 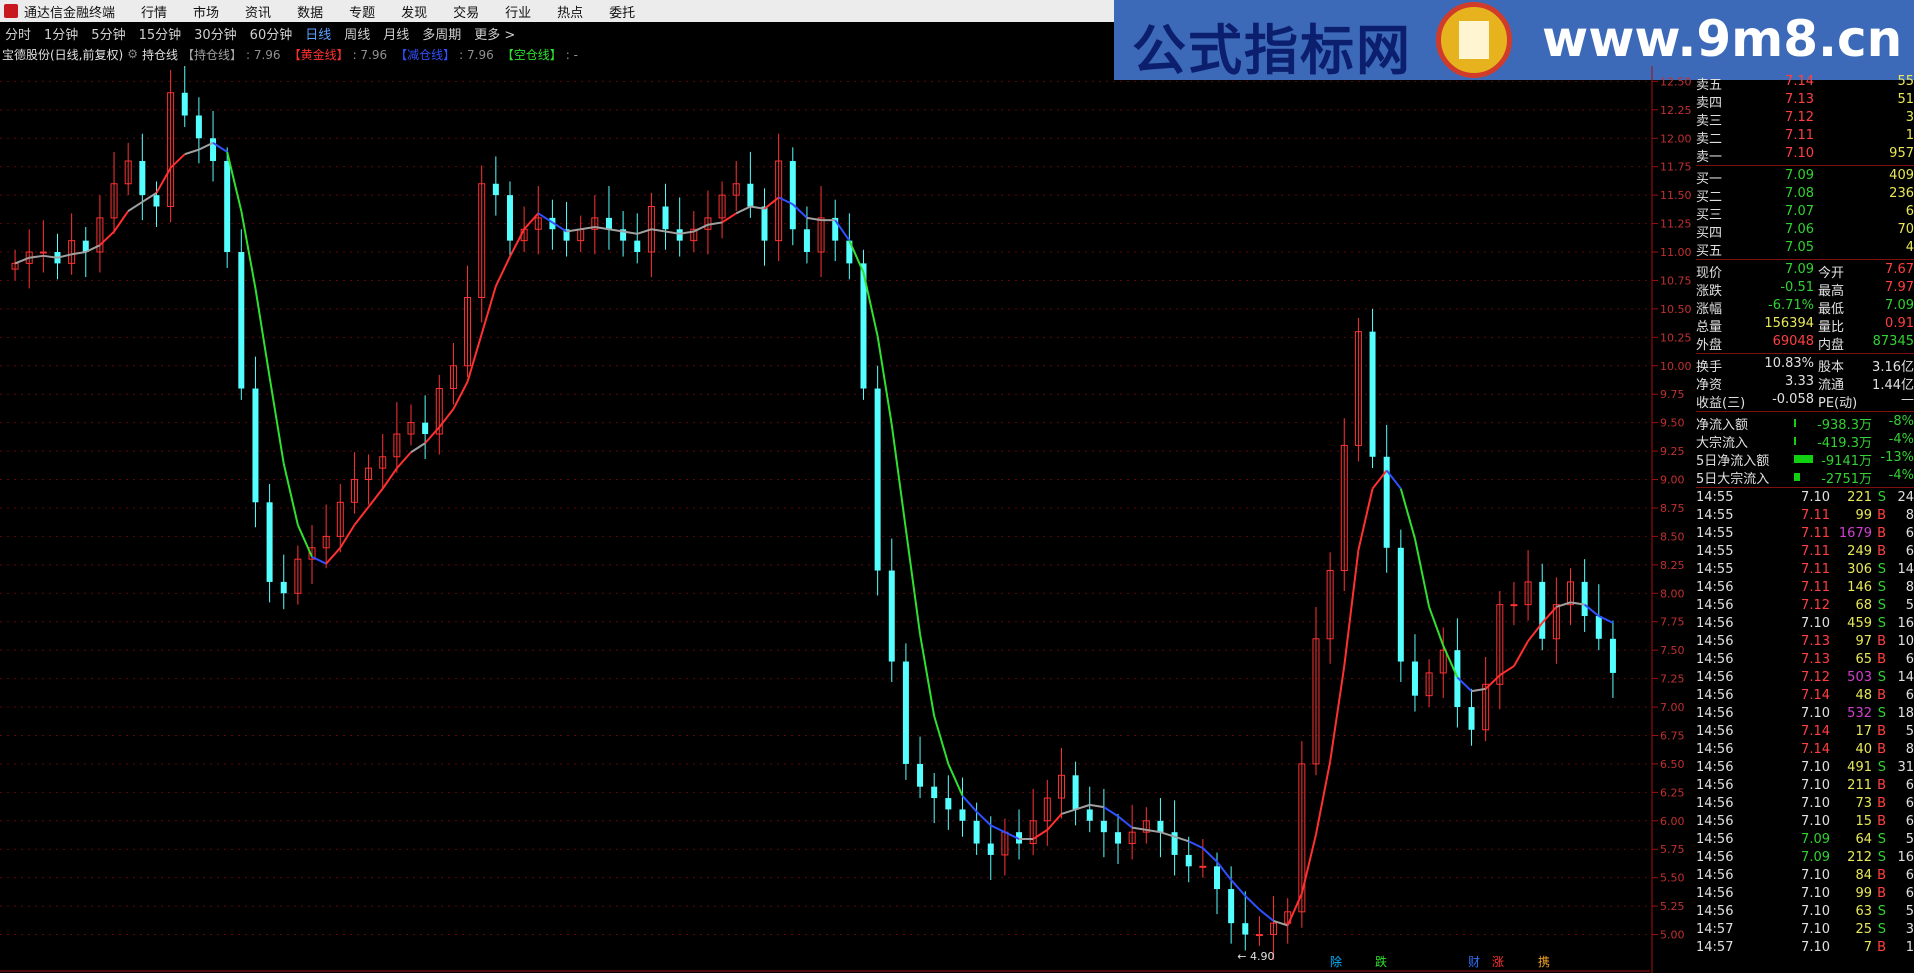 What do you see at coordinates (1907, 399) in the screenshot?
I see `fundamental-value: —` at bounding box center [1907, 399].